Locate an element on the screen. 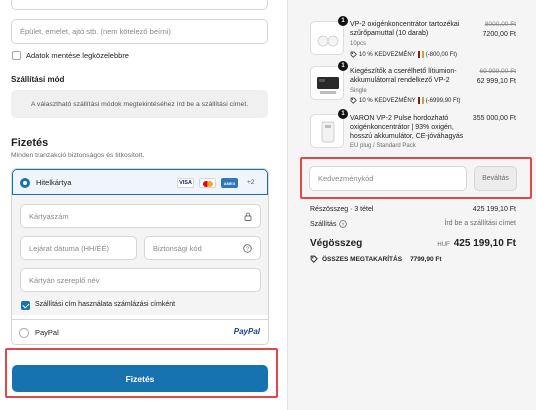 The width and height of the screenshot is (536, 410). previous-address-field is located at coordinates (139, 5).